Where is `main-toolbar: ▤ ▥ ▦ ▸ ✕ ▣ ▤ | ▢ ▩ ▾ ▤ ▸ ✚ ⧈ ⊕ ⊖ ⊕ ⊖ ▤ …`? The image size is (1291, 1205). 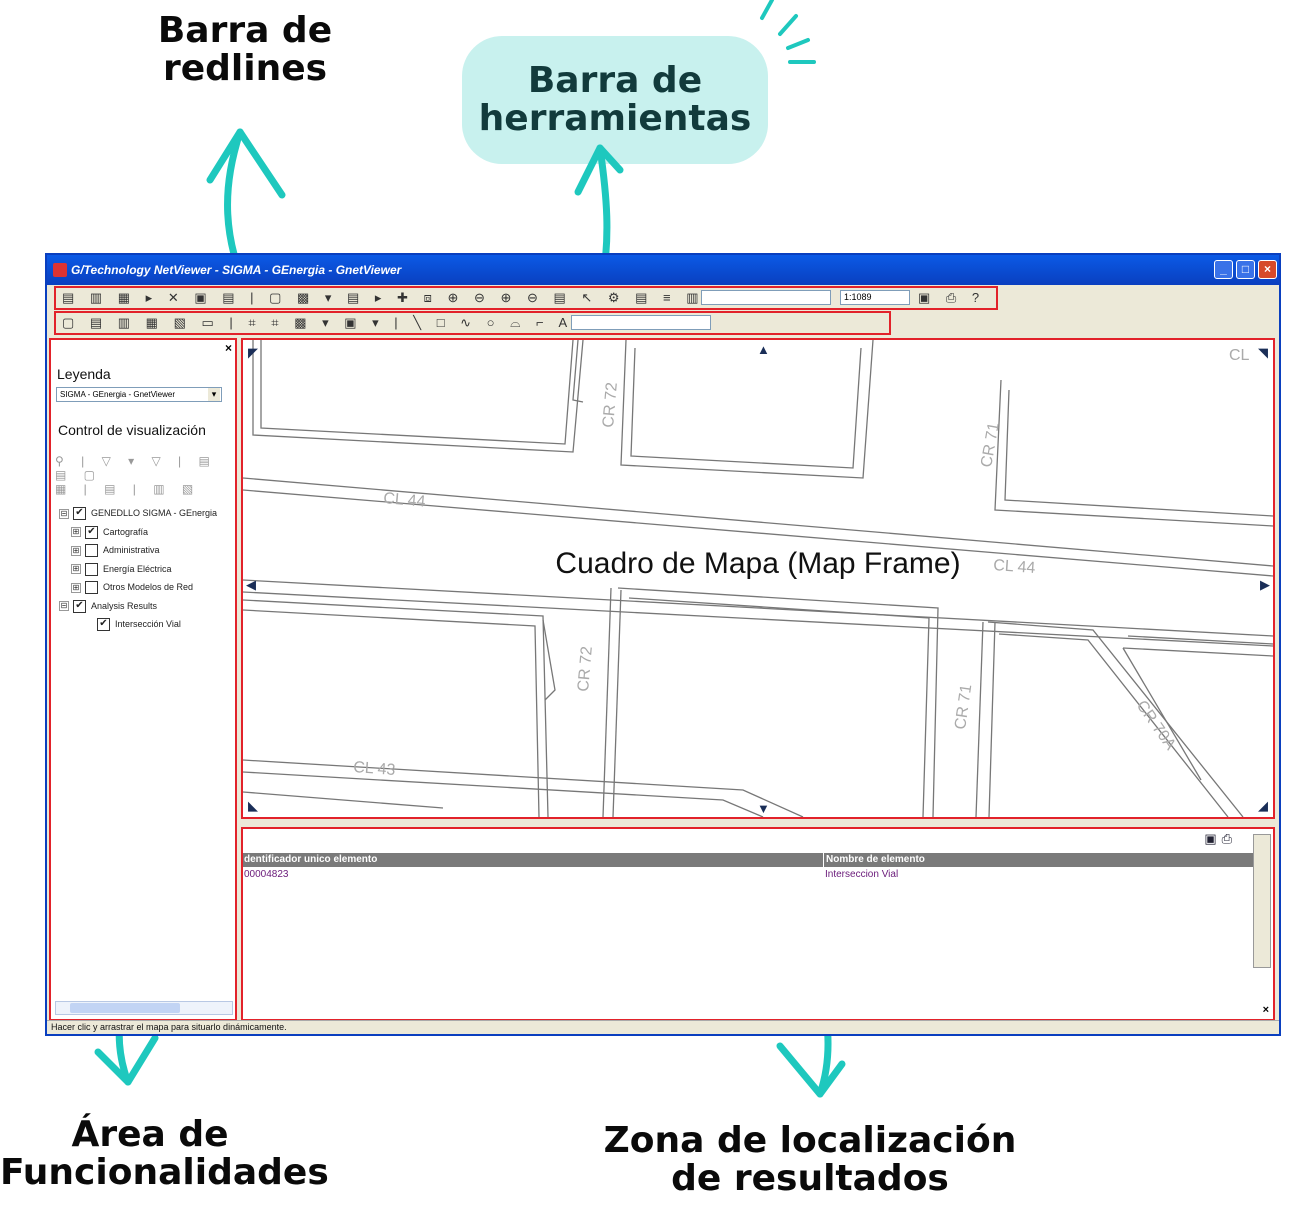
main-toolbar: ▤ ▥ ▦ ▸ ✕ ▣ ▤ | ▢ ▩ ▾ ▤ ▸ ✚ ⧈ ⊕ ⊖ ⊕ ⊖ ▤ … is located at coordinates (526, 298).